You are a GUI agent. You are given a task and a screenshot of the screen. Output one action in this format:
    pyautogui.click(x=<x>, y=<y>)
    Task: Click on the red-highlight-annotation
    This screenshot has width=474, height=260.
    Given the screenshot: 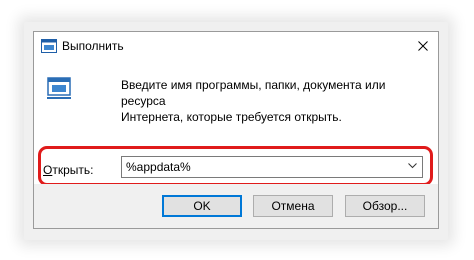 What is the action you would take?
    pyautogui.click(x=235, y=166)
    